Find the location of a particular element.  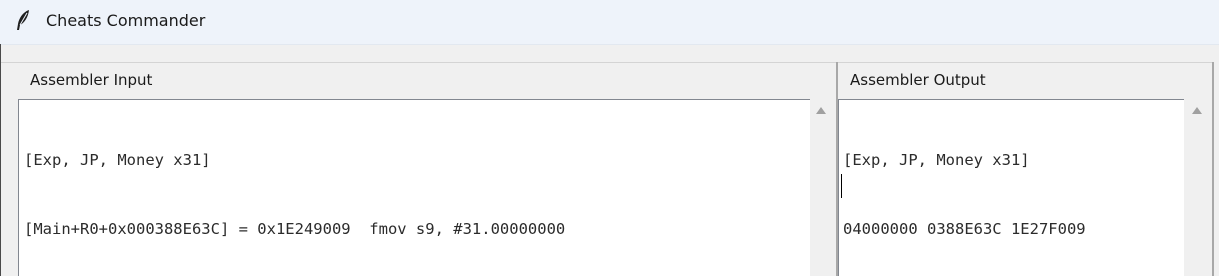

window-title: Cheats Commander is located at coordinates (126, 20).